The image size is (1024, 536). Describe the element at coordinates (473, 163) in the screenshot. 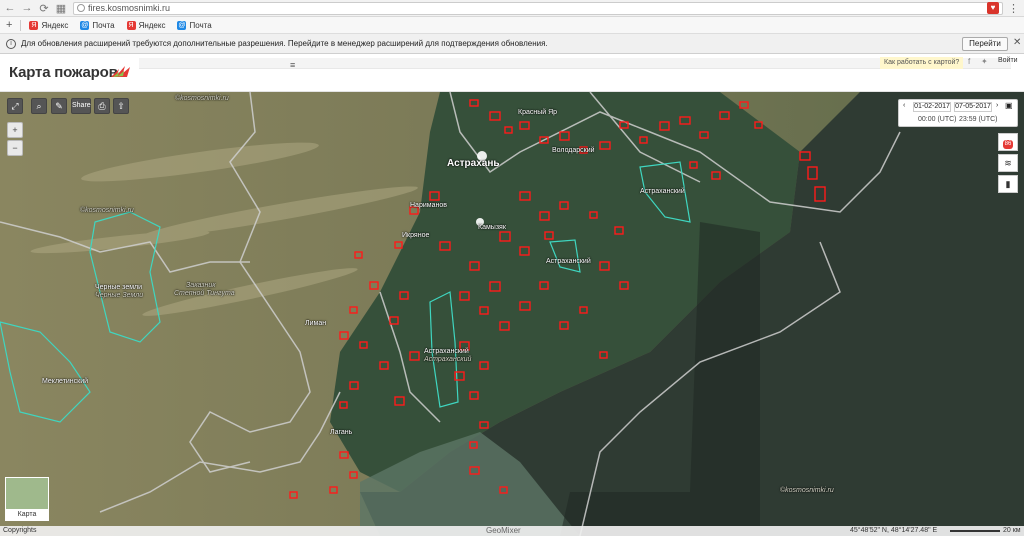

I see `map-label-city: Астрахань` at that location.